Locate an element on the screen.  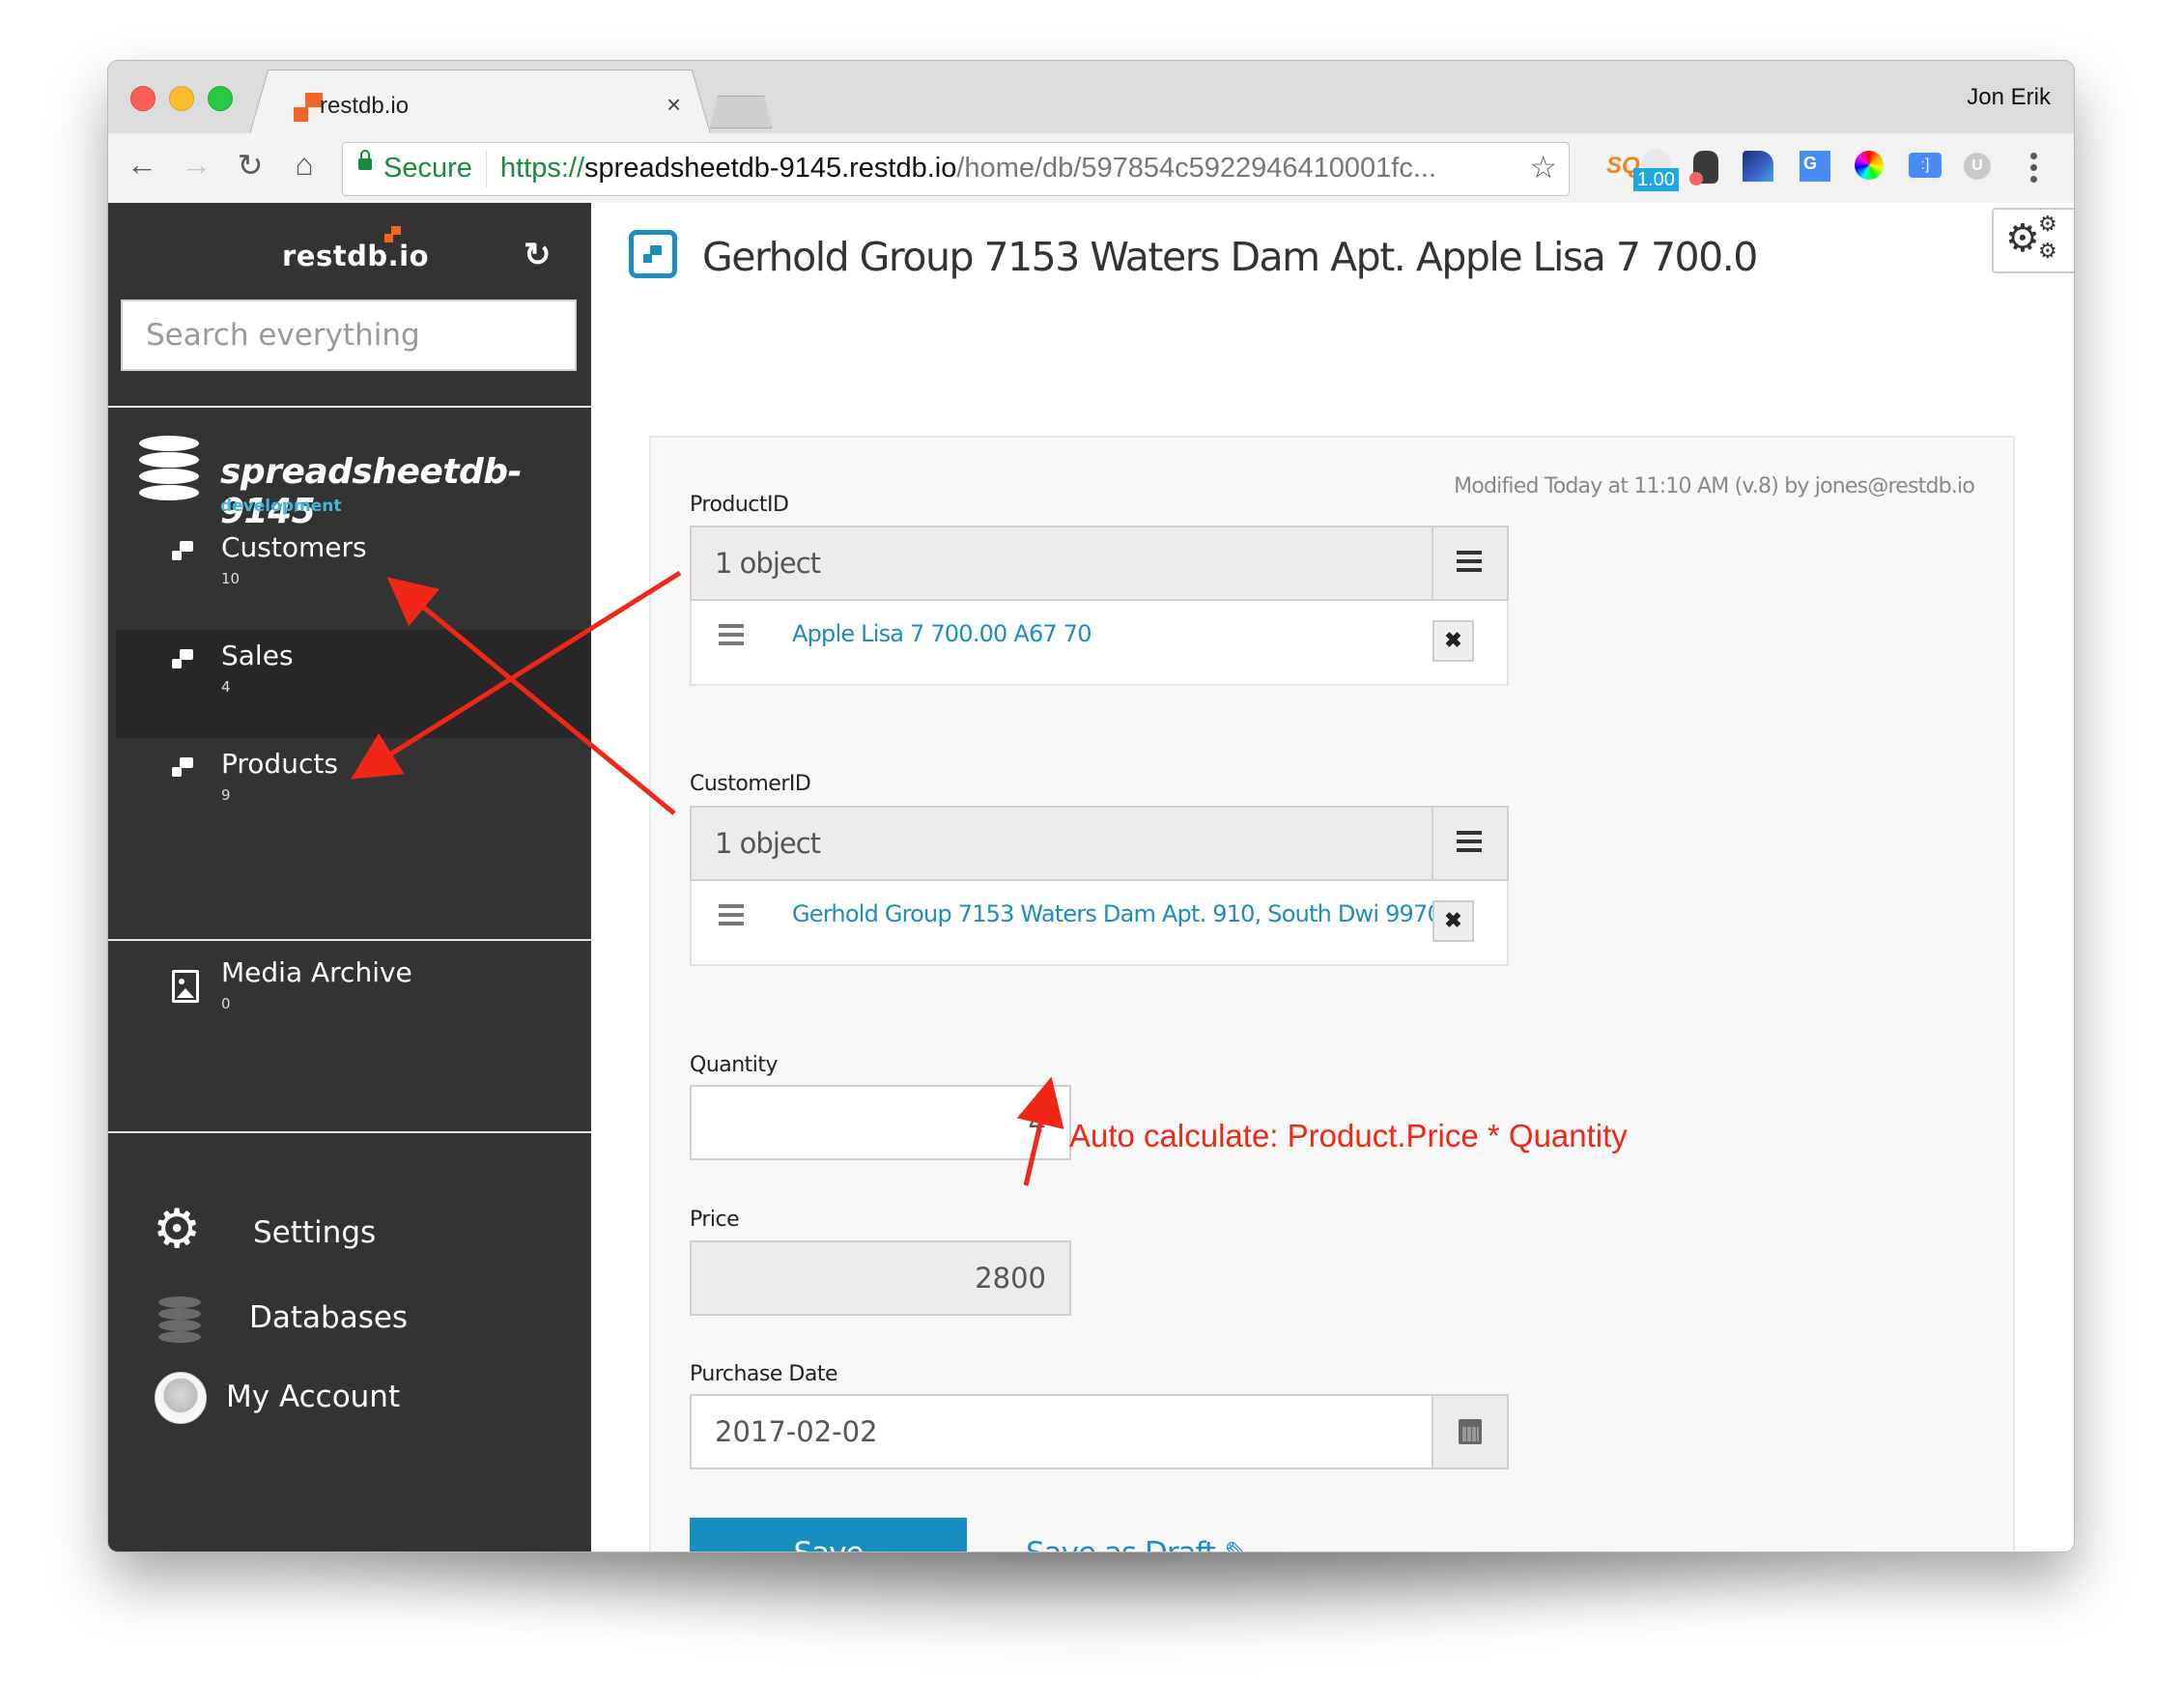
remove-product-button: ✖ is located at coordinates (1453, 641).